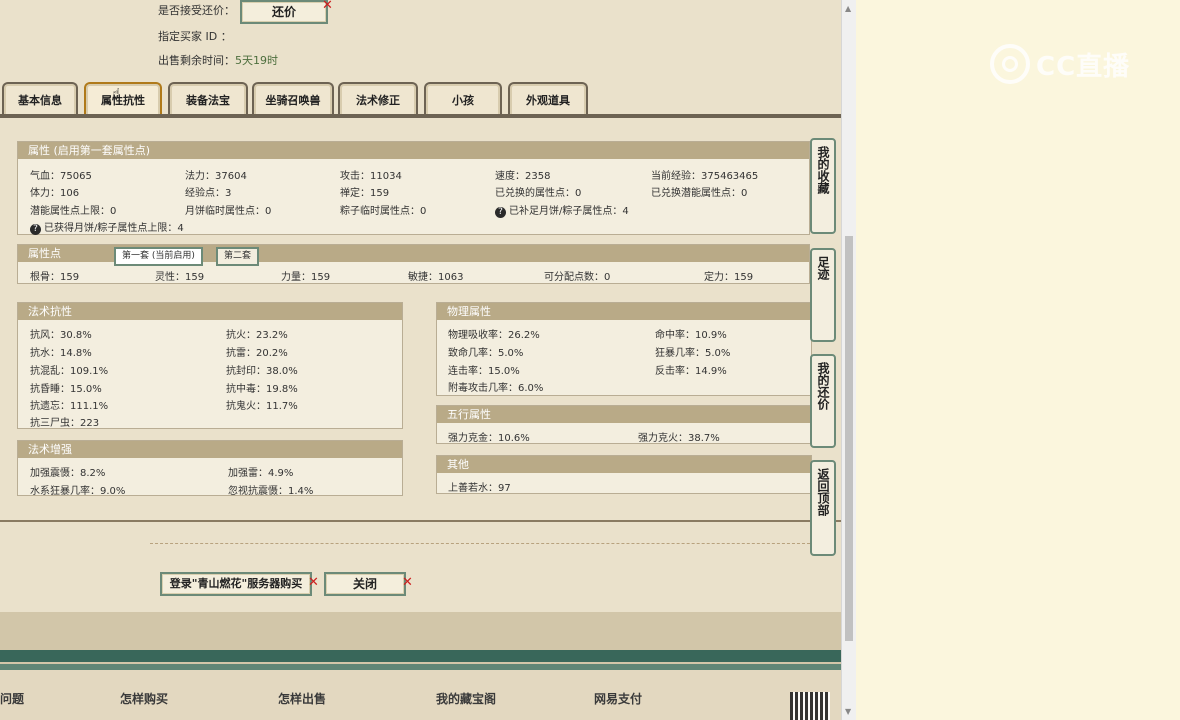 The image size is (1180, 720). What do you see at coordinates (262, 389) in the screenshot?
I see `resist-cell: 抗中毒：19.8%` at bounding box center [262, 389].